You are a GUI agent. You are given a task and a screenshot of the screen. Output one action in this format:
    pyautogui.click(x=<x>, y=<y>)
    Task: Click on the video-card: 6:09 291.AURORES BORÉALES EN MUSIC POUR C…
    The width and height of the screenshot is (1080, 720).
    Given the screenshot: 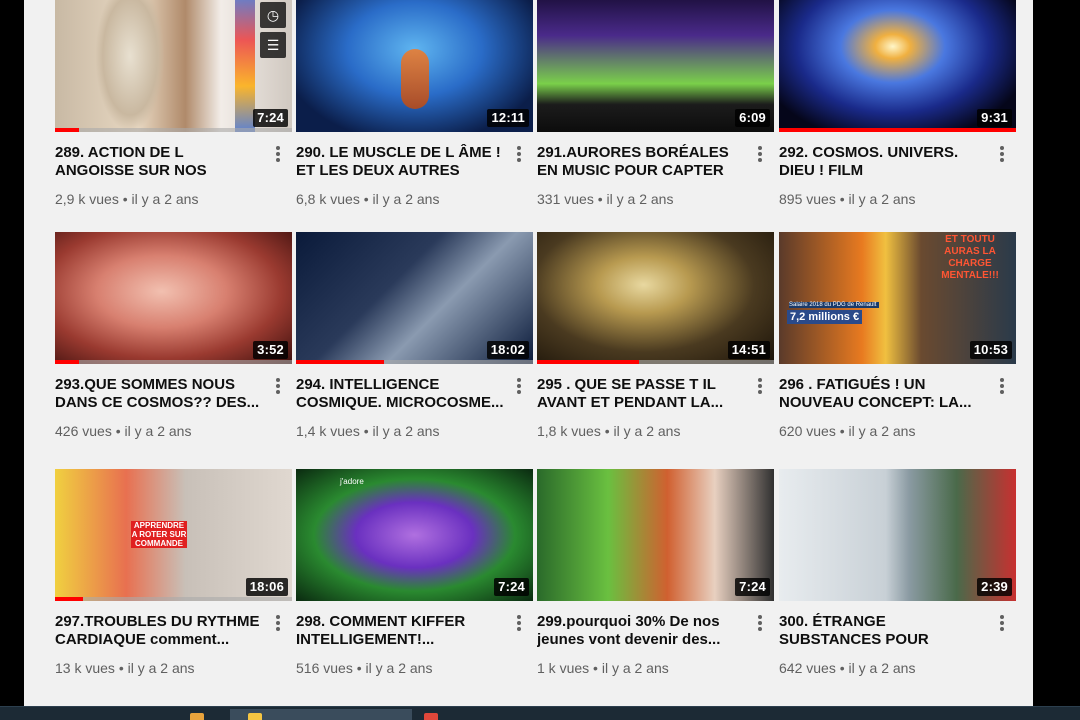 What is the action you would take?
    pyautogui.click(x=655, y=104)
    